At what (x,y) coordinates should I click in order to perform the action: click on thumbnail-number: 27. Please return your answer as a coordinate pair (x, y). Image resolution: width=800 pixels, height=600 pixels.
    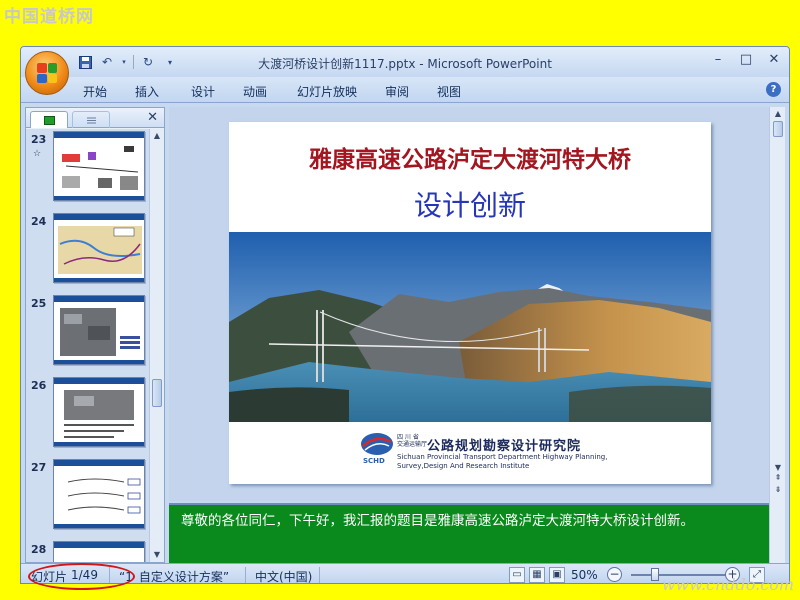
    Looking at the image, I should click on (39, 467).